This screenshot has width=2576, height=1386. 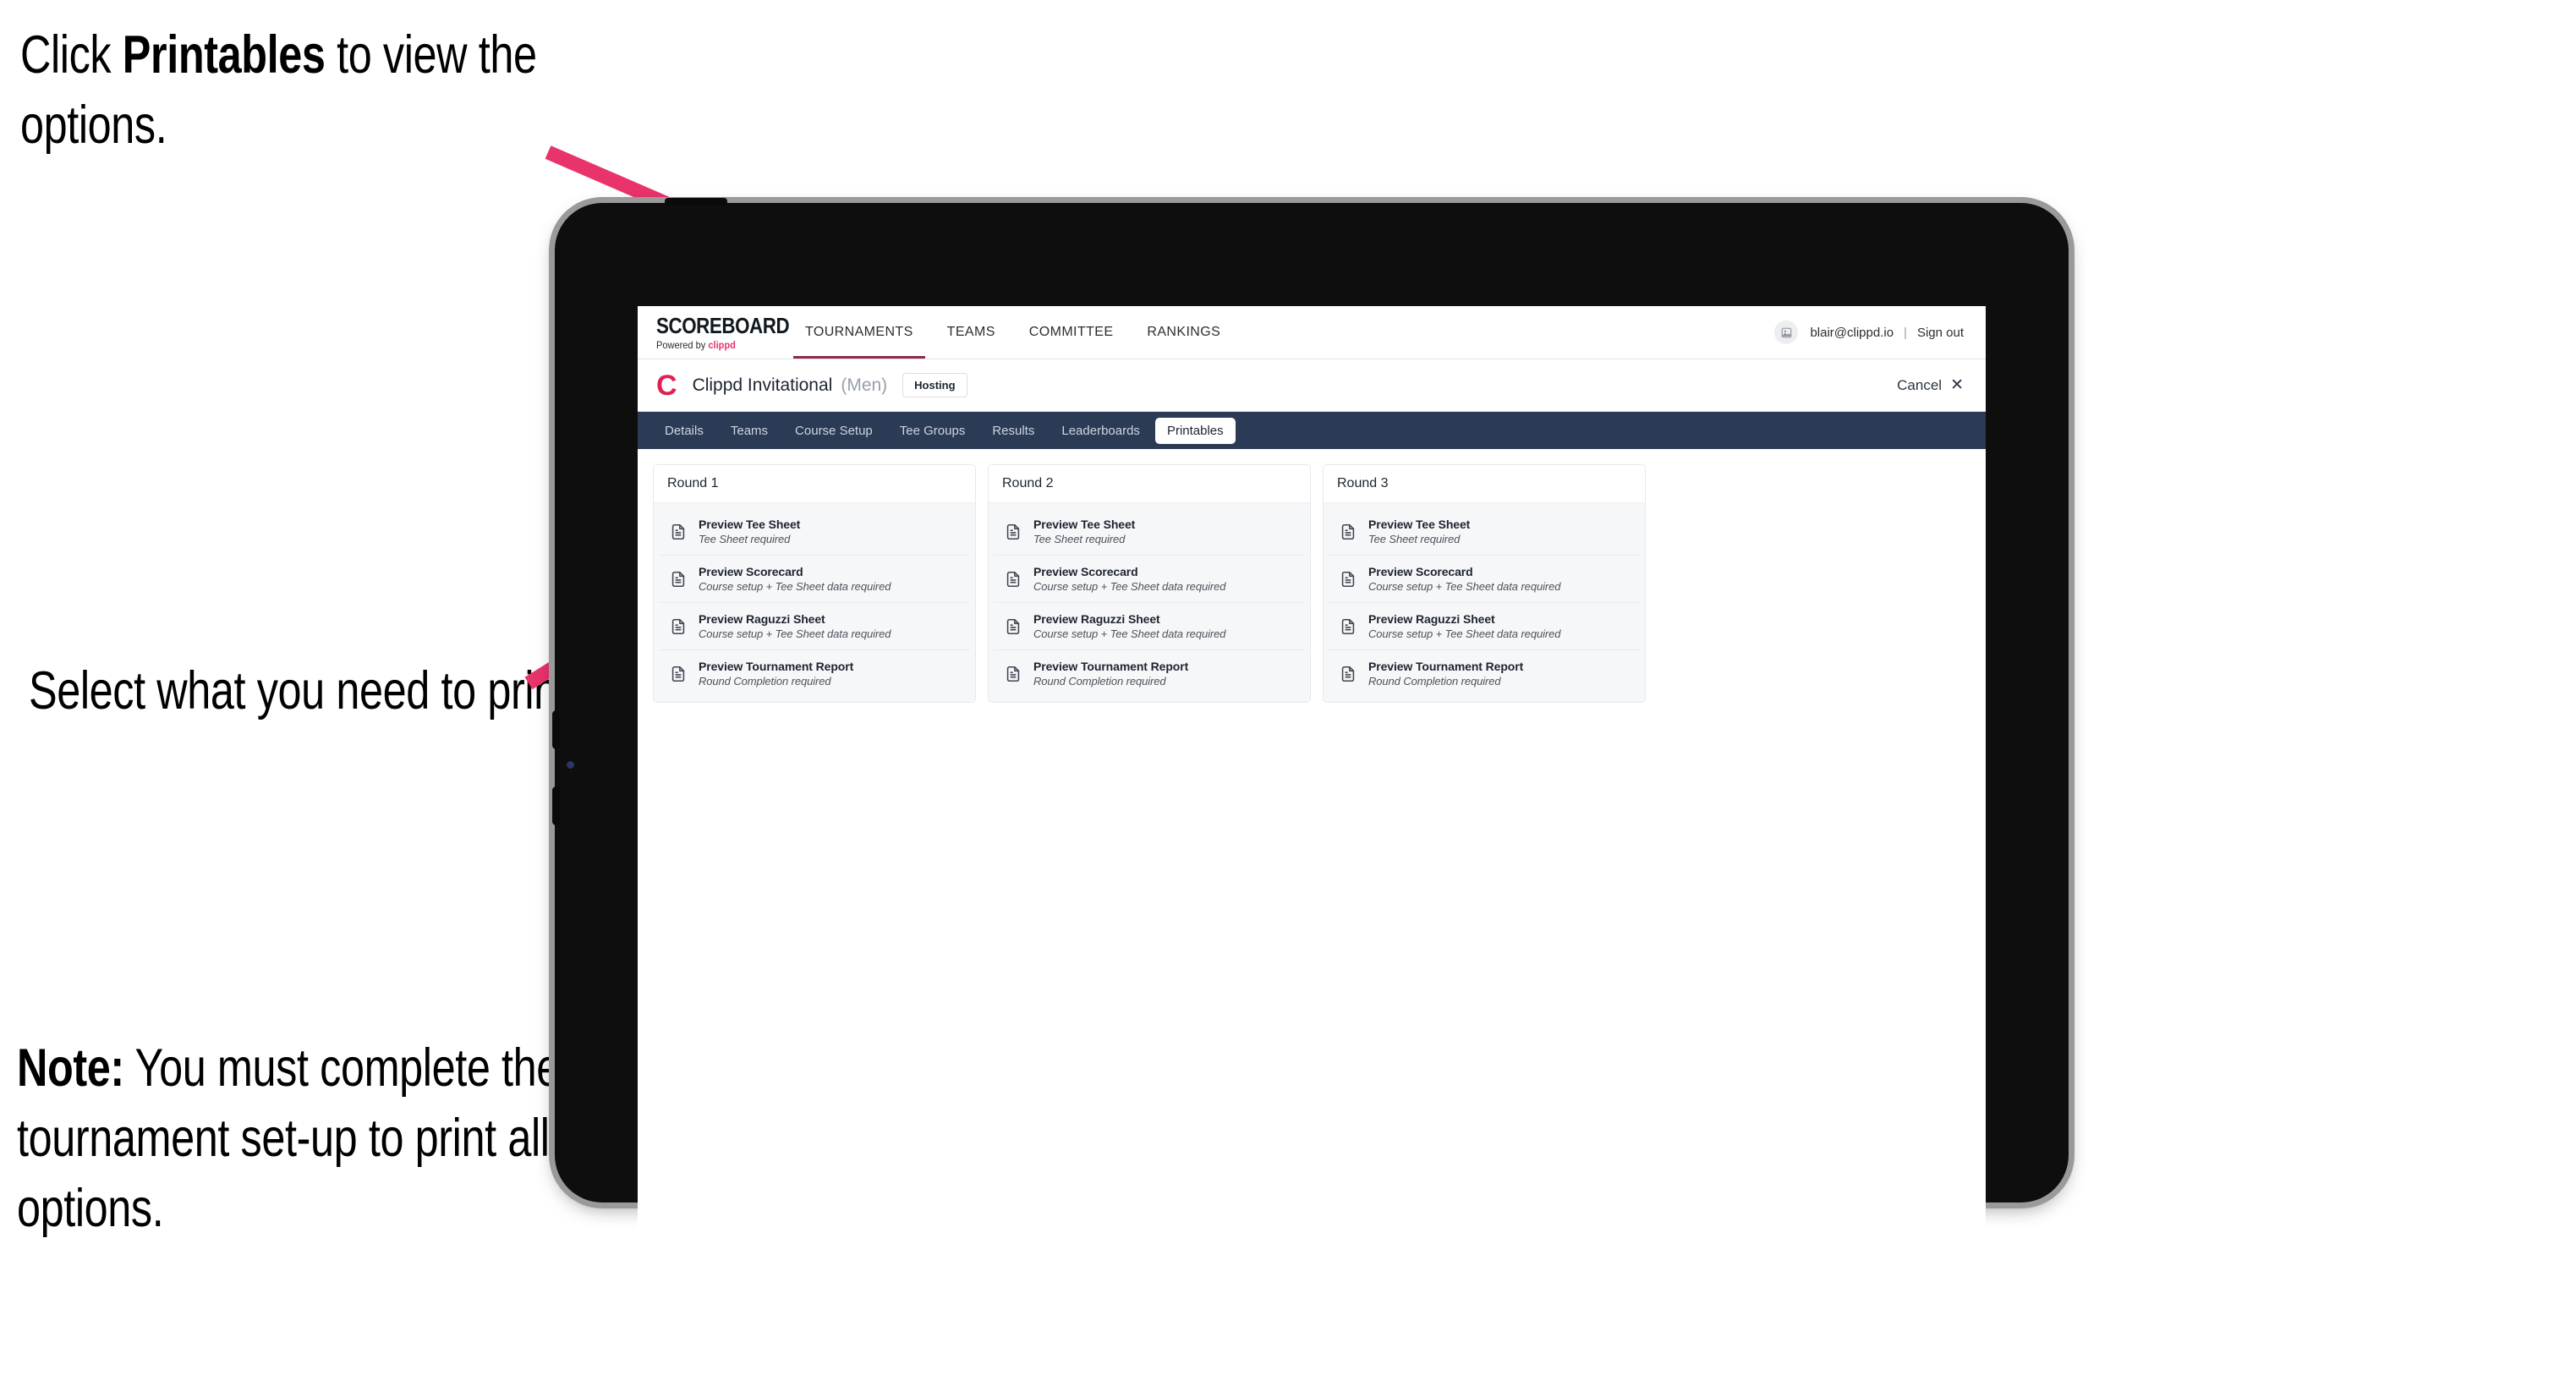 I want to click on round-title: Round 3, so click(x=1484, y=484).